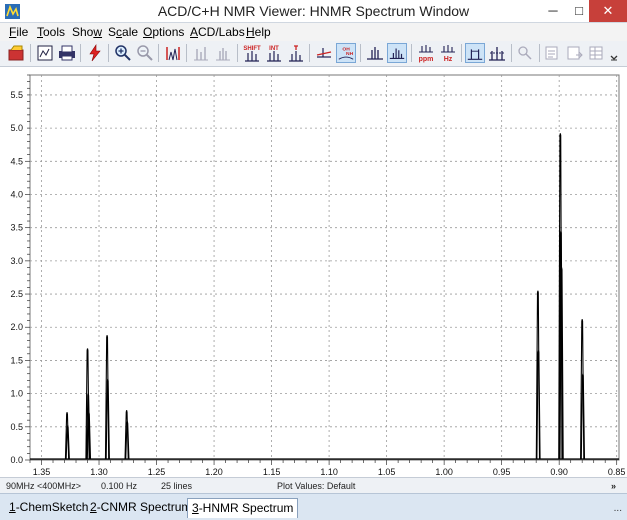 The height and width of the screenshot is (520, 627). I want to click on peak-label-icon, so click(296, 53).